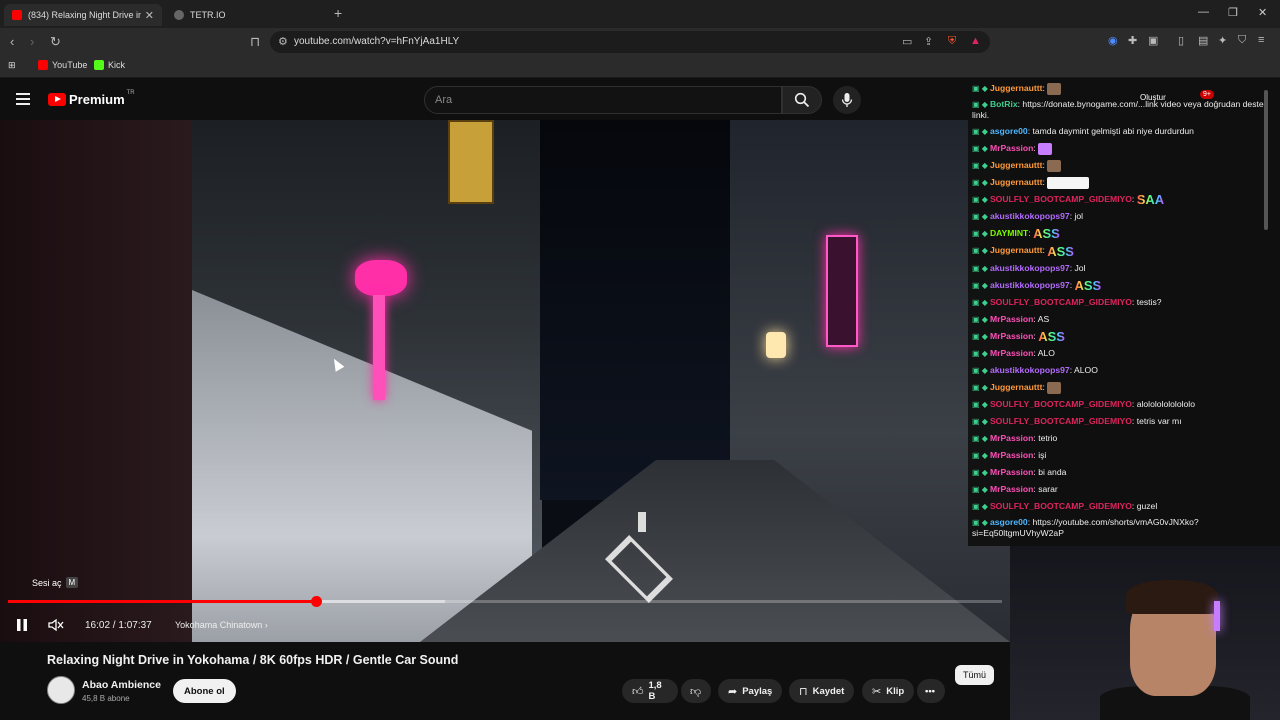  What do you see at coordinates (208, 15) in the screenshot?
I see `tab-title: TETR.IO` at bounding box center [208, 15].